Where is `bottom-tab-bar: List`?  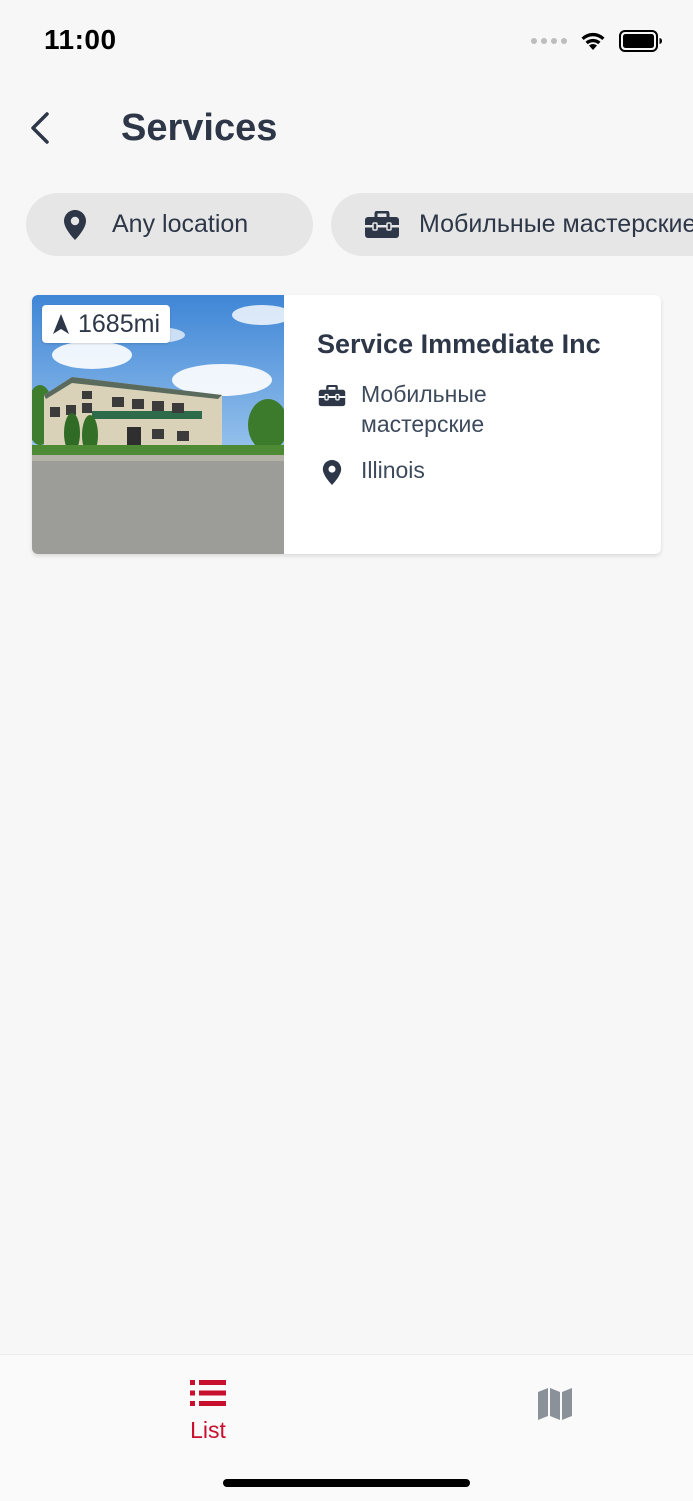
bottom-tab-bar: List is located at coordinates (346, 1427).